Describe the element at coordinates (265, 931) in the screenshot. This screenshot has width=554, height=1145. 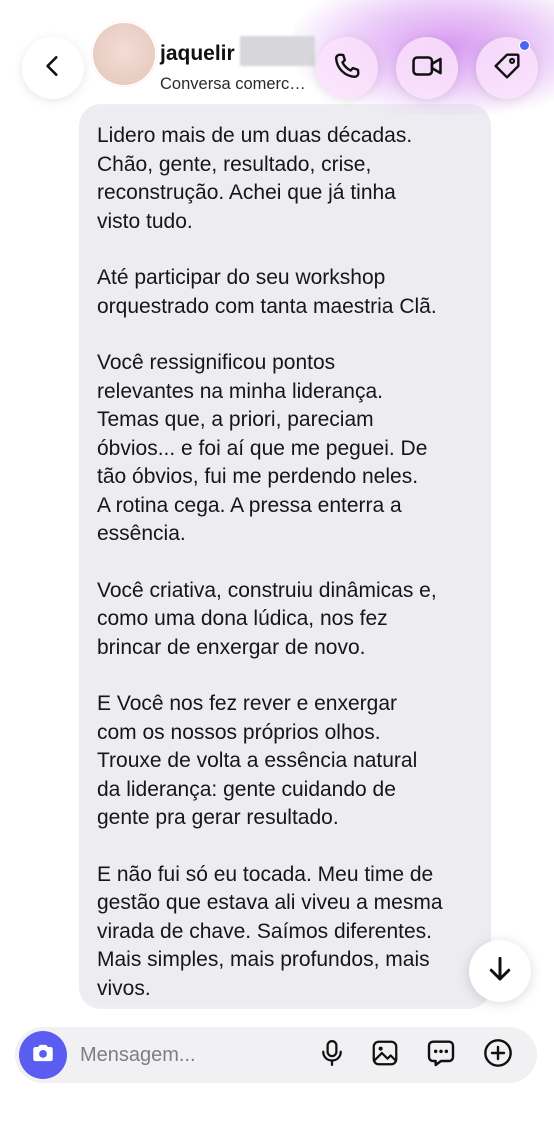
I see `message-line: virada de chave. Saímos diferentes.` at that location.